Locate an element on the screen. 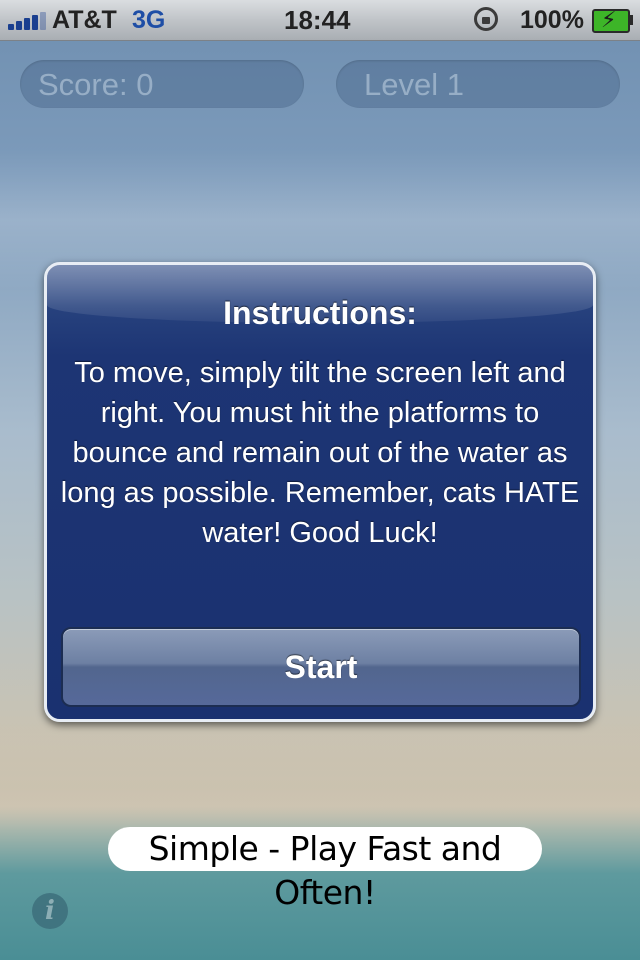  level-label: Level 1 is located at coordinates (414, 84).